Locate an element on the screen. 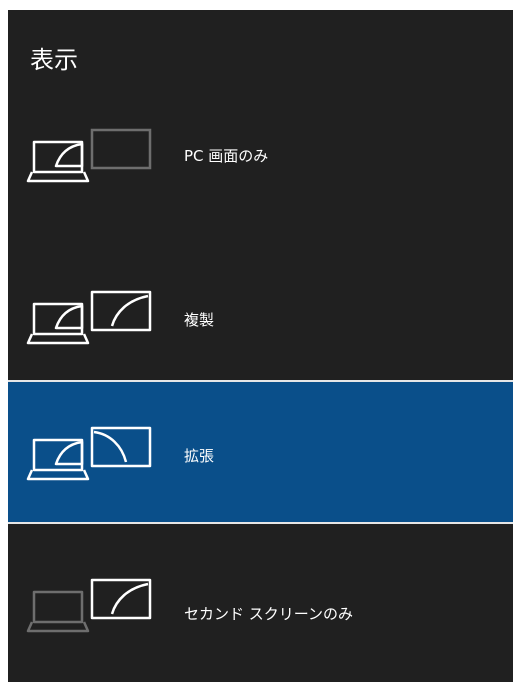 The height and width of the screenshot is (682, 513). option-label-duplicate: 複製 is located at coordinates (199, 320).